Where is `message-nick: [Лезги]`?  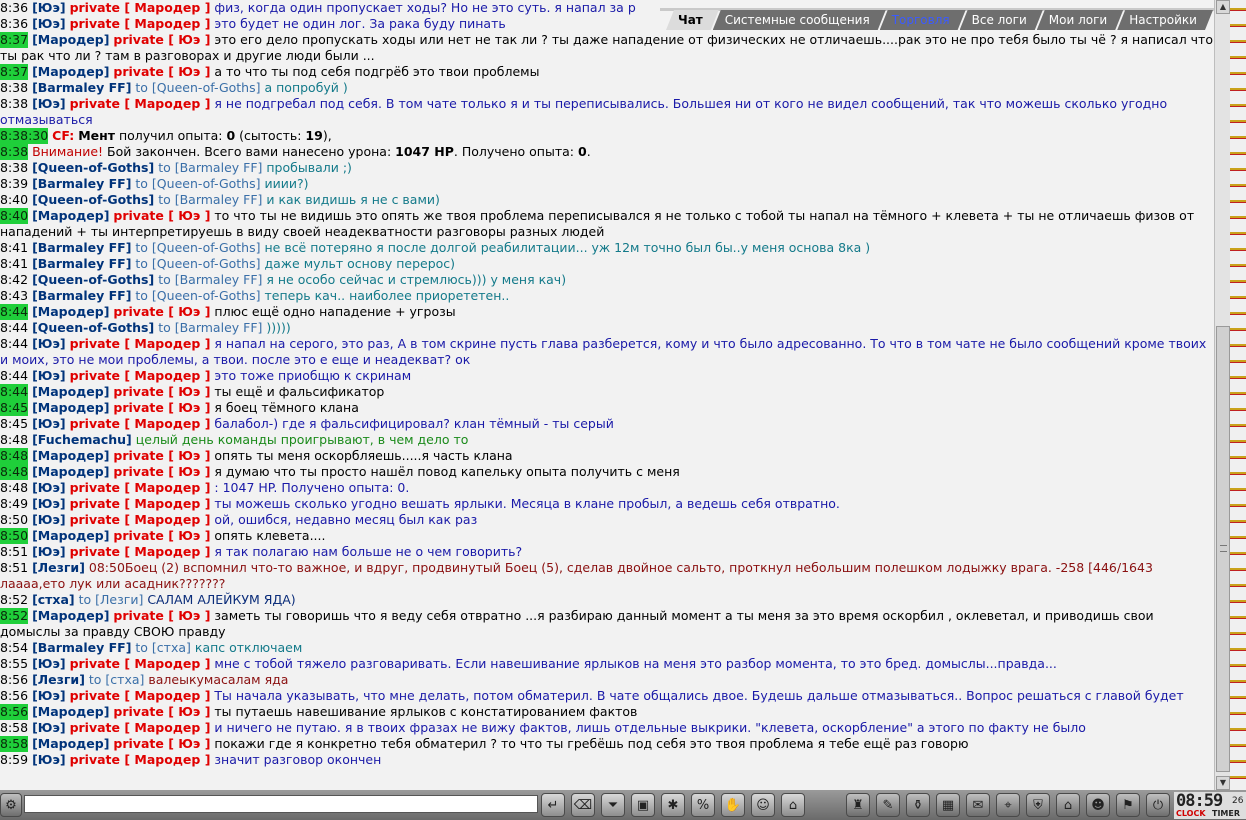 message-nick: [Лезги] is located at coordinates (58, 567).